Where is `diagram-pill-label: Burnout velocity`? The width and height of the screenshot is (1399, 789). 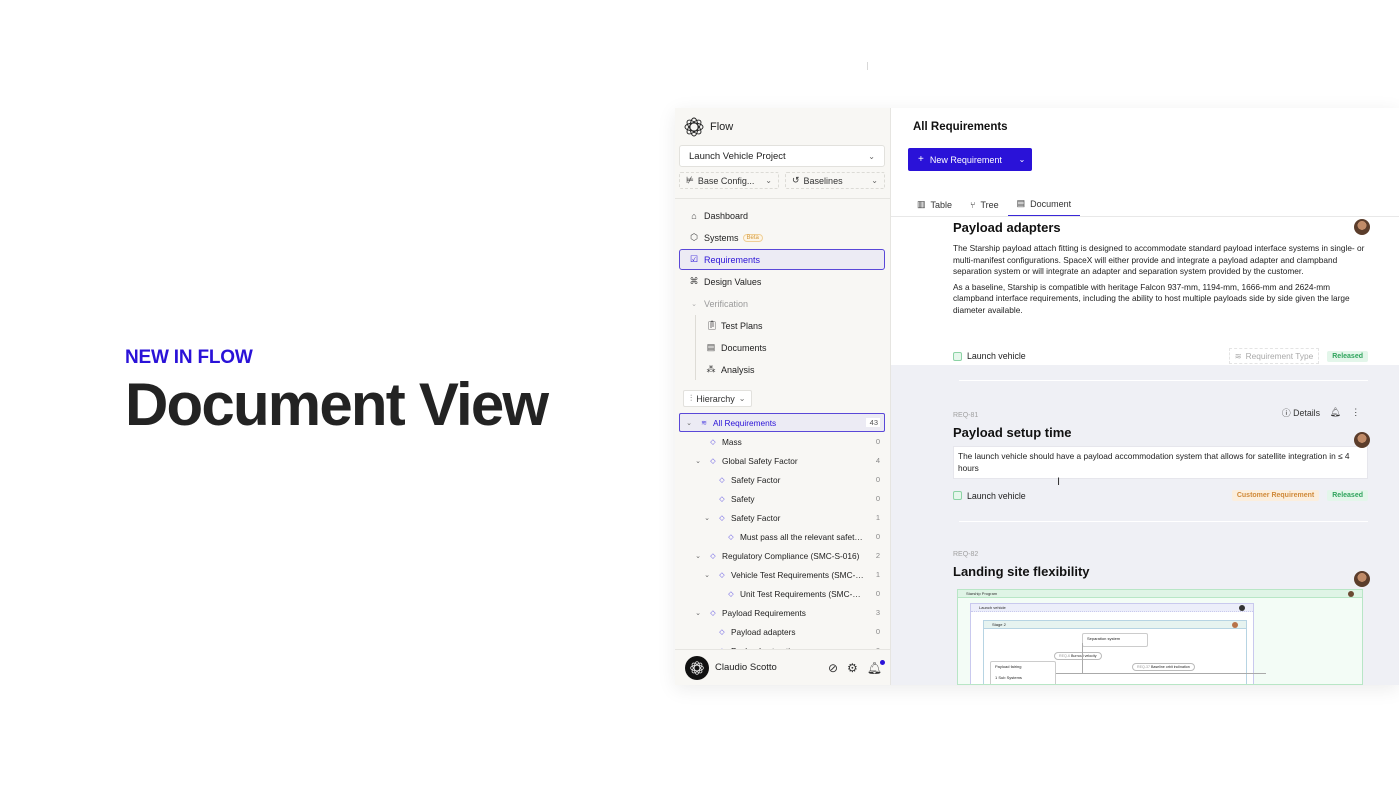
diagram-pill-label: Burnout velocity is located at coordinates (1083, 656).